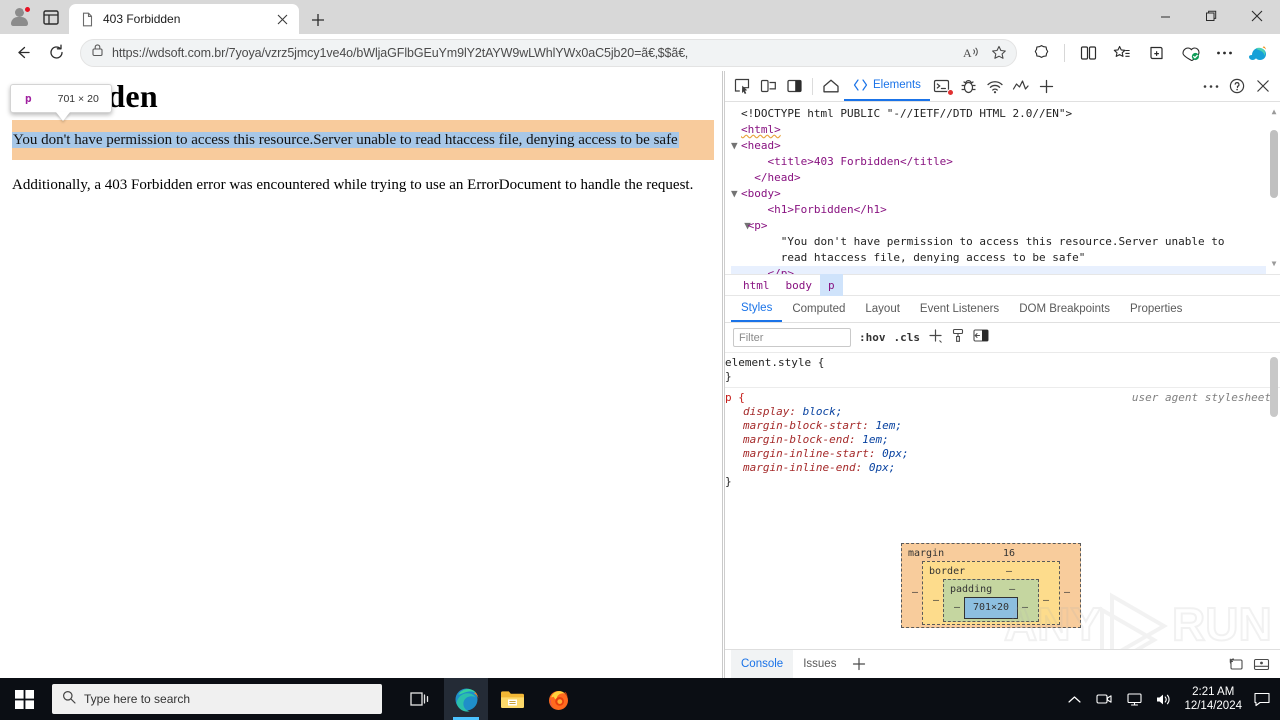 The image size is (1280, 720). Describe the element at coordinates (1021, 86) in the screenshot. I see `performance-insights-icon` at that location.